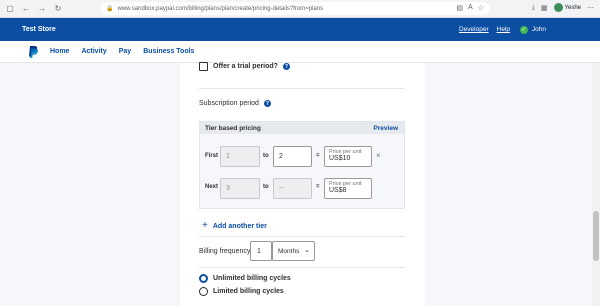 Image resolution: width=600 pixels, height=306 pixels. I want to click on add-tier-label: Add another tier, so click(239, 226).